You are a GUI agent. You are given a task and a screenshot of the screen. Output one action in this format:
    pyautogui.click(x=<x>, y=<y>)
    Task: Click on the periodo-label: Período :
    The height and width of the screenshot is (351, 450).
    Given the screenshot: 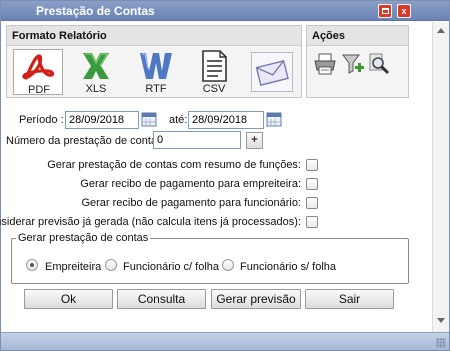 What is the action you would take?
    pyautogui.click(x=41, y=120)
    